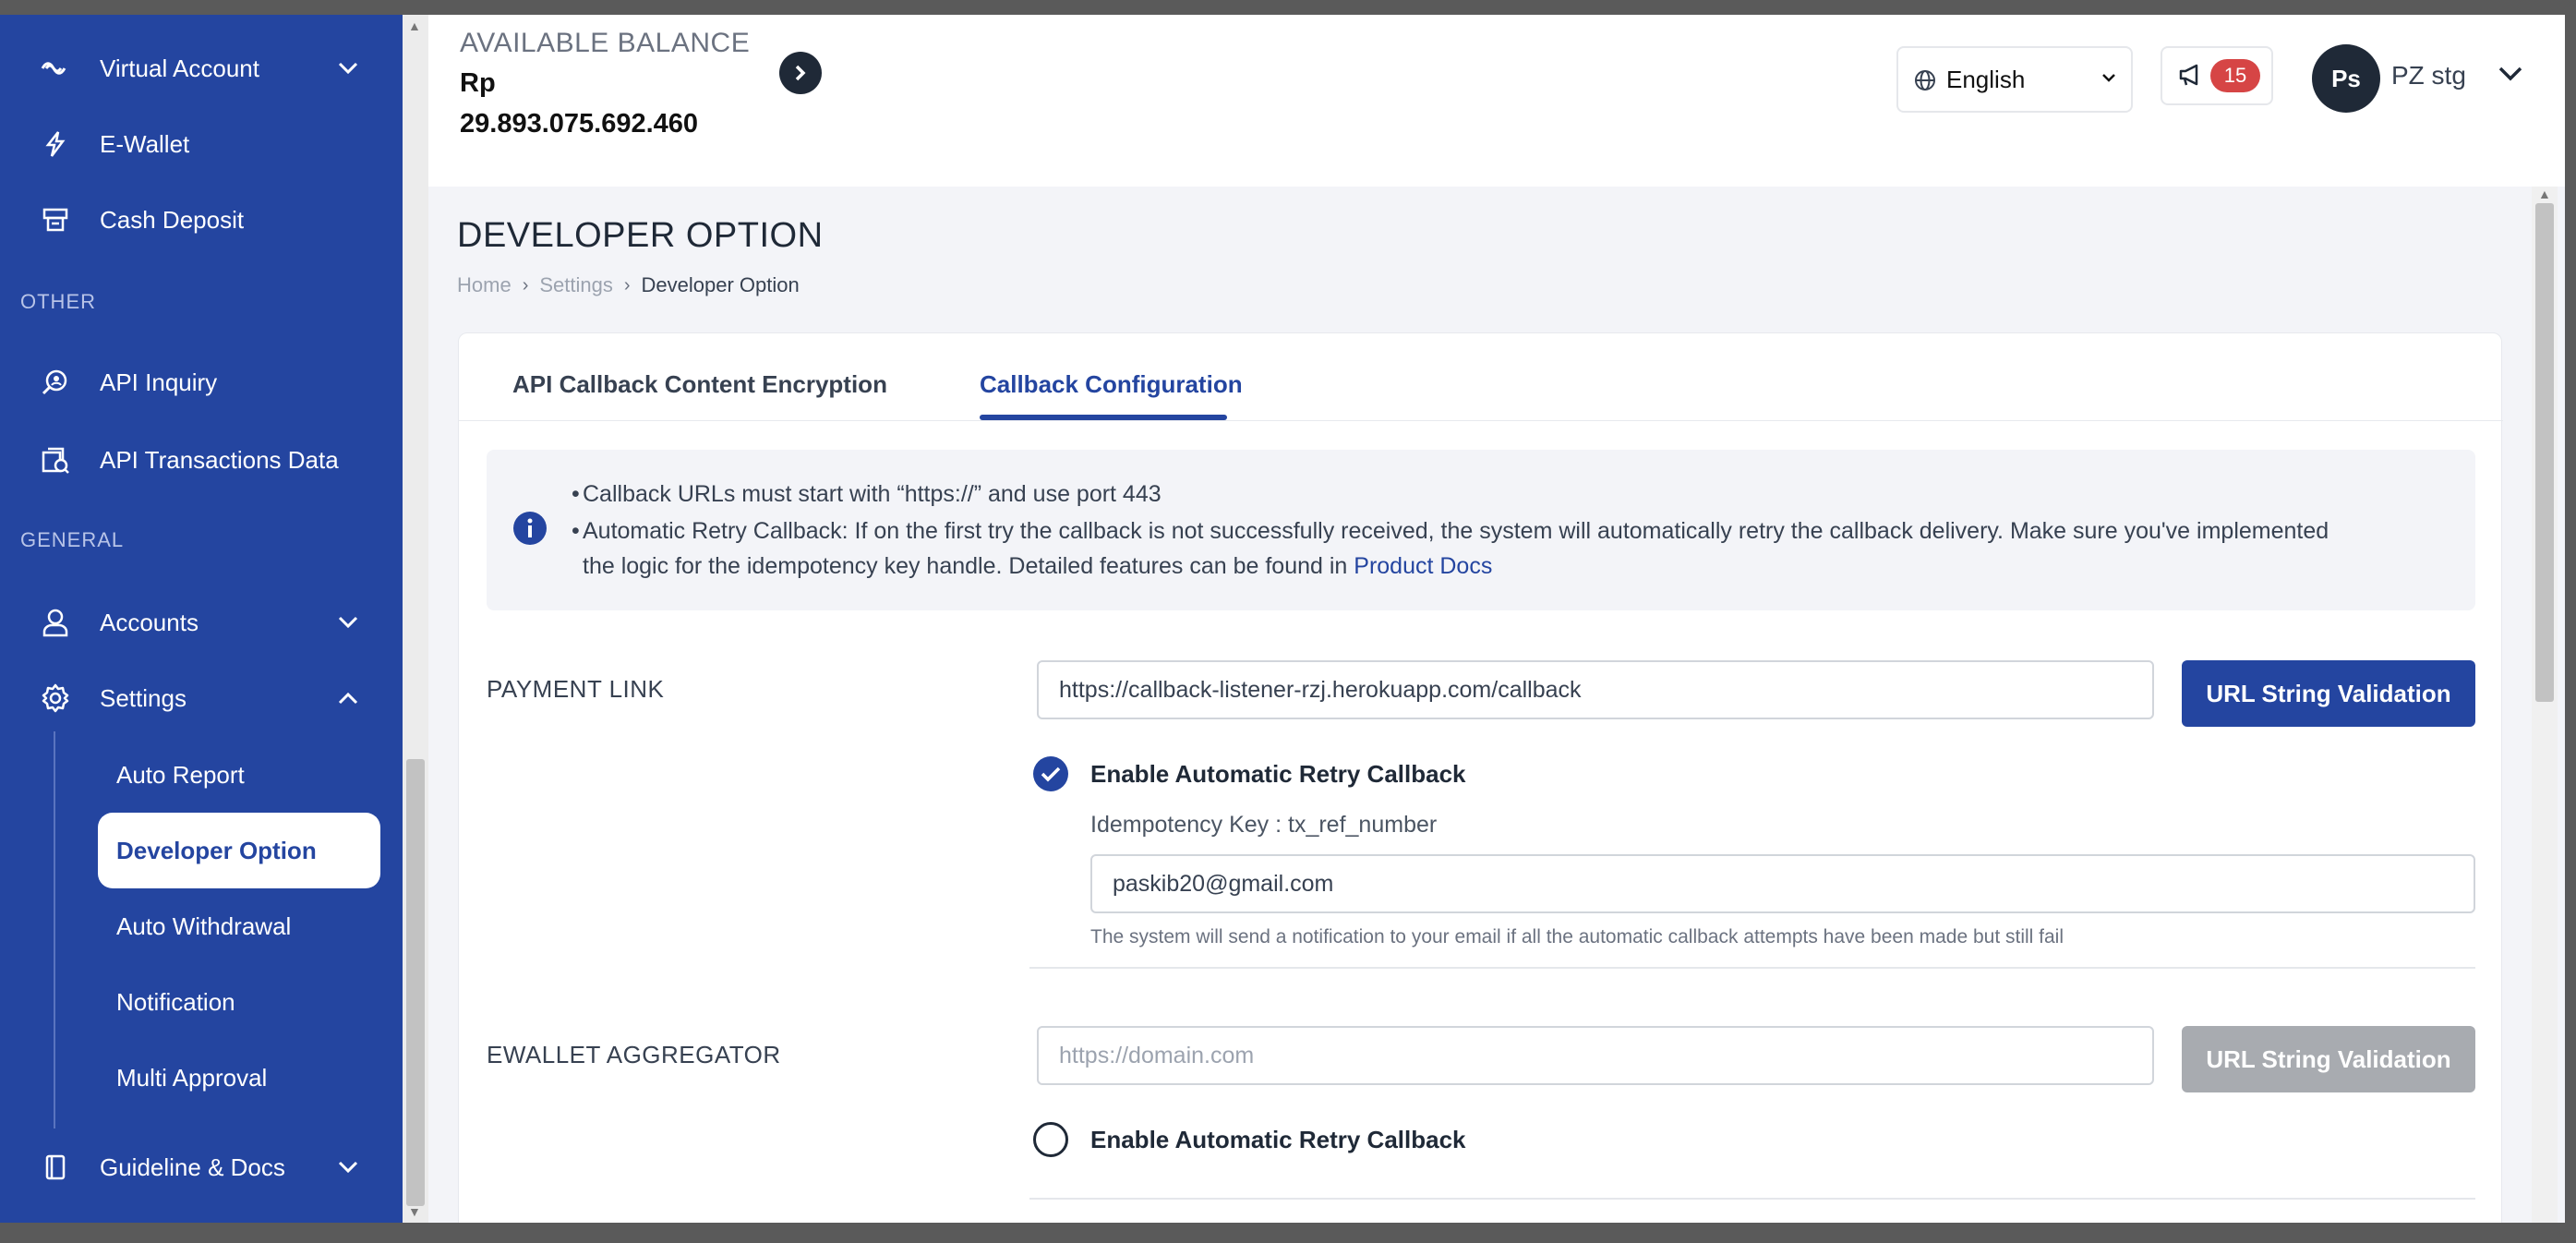  I want to click on user-icon, so click(55, 622).